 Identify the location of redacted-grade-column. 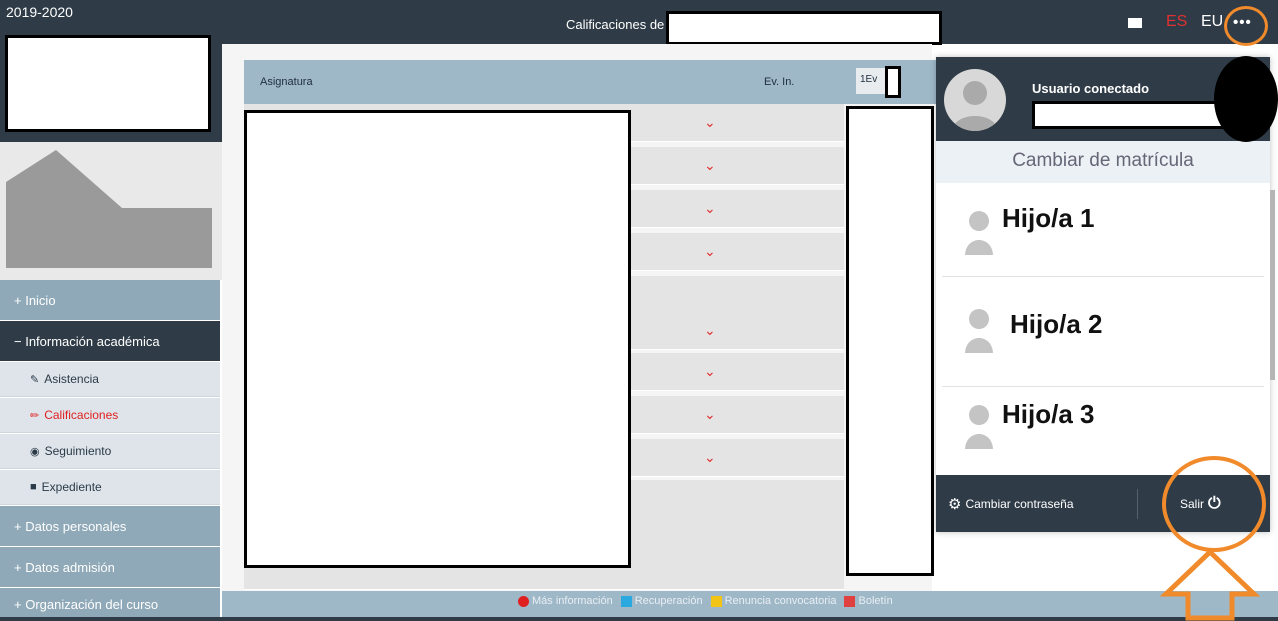
(890, 341).